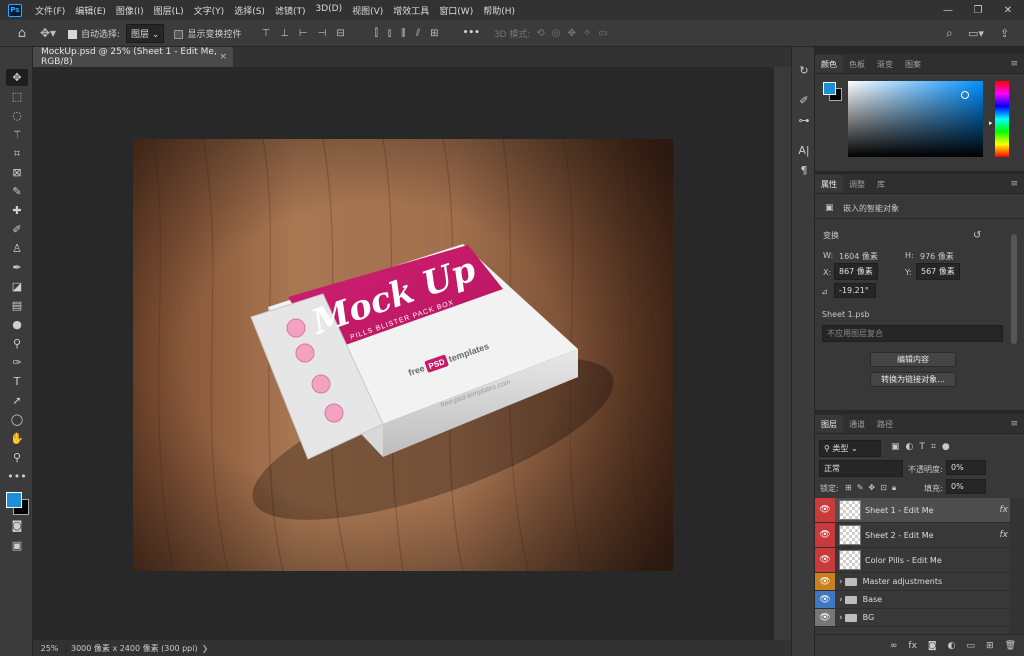 The image size is (1024, 656). What do you see at coordinates (411, 10) in the screenshot?
I see `menu-item: 增效工具` at bounding box center [411, 10].